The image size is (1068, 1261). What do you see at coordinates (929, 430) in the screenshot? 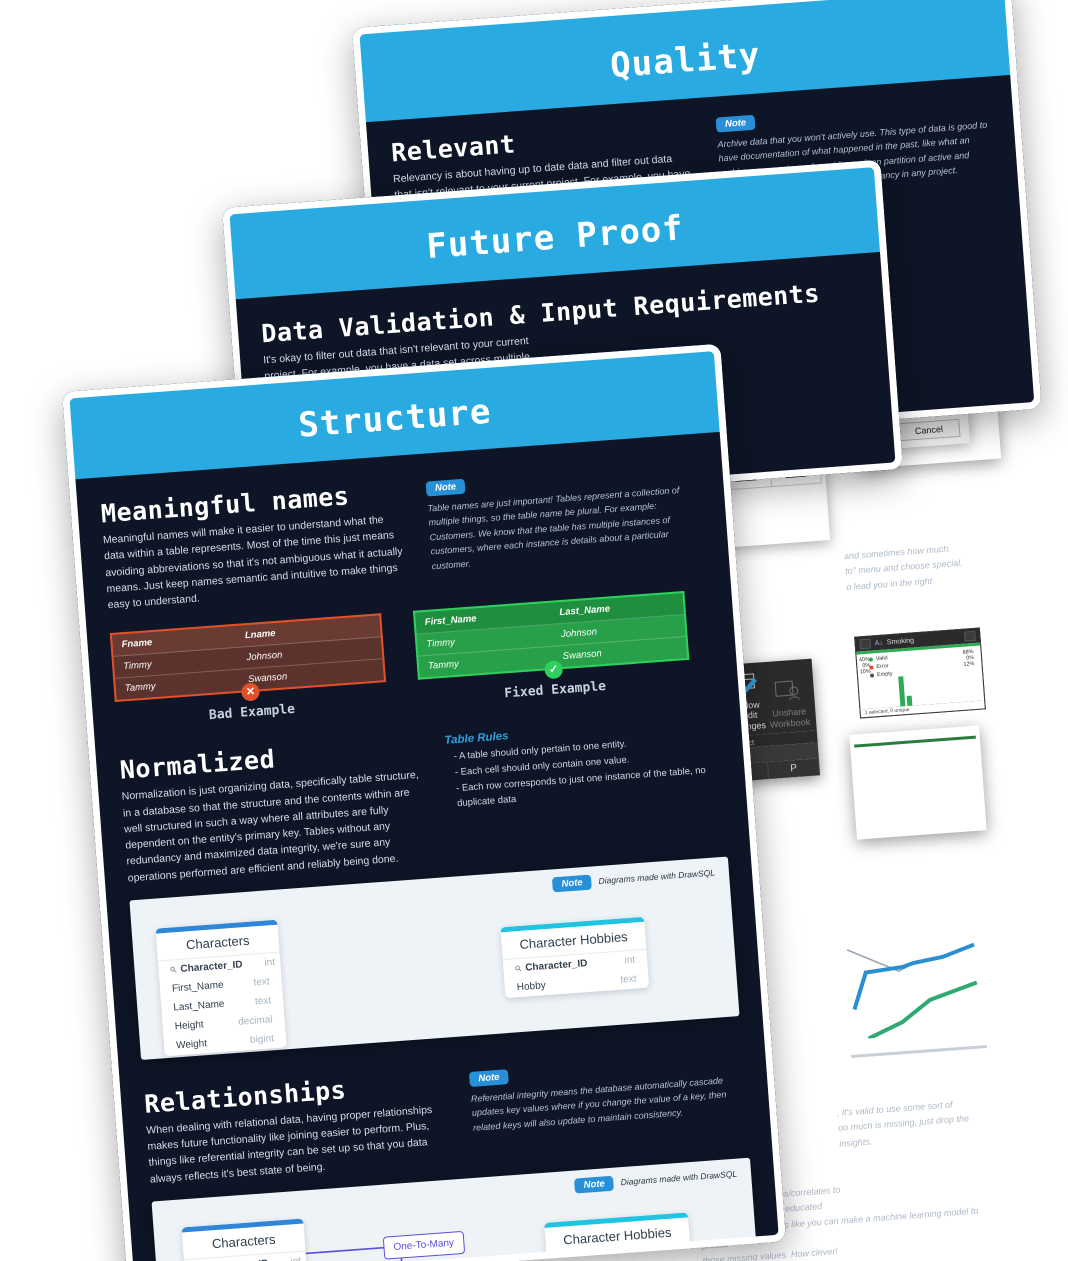
I see `cancel-button: Cancel` at bounding box center [929, 430].